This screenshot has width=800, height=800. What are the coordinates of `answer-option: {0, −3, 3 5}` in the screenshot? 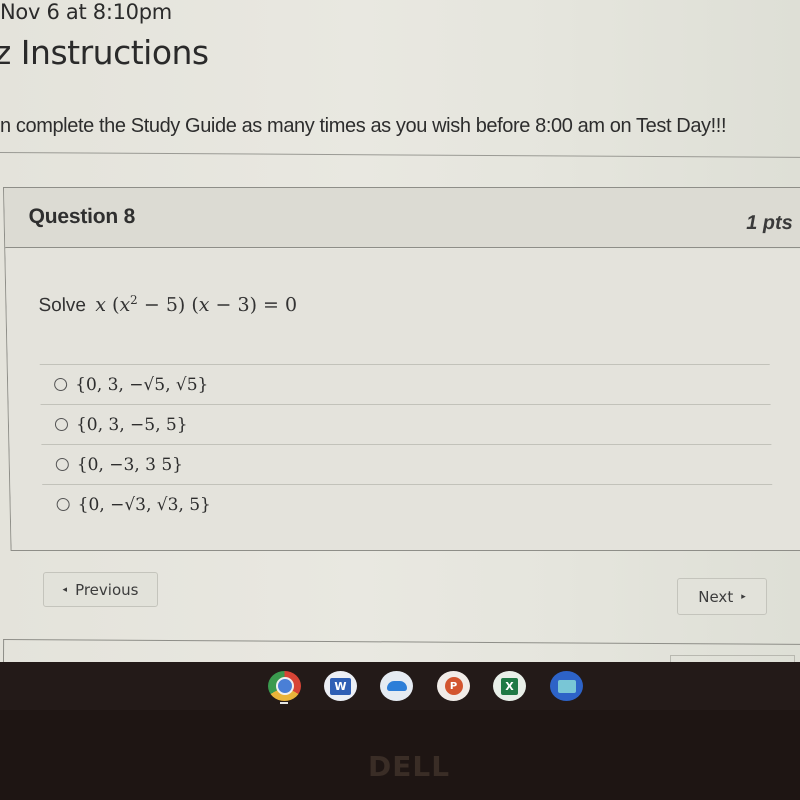 It's located at (407, 464).